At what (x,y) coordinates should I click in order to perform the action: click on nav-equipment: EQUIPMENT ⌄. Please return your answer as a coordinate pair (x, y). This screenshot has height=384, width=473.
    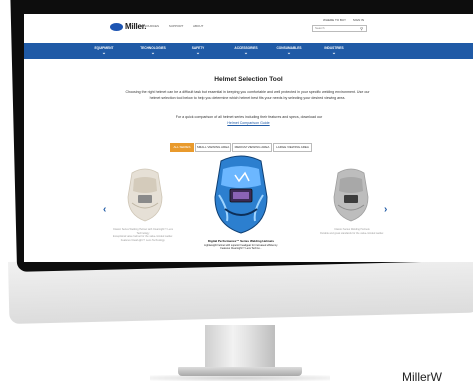
    Looking at the image, I should click on (104, 51).